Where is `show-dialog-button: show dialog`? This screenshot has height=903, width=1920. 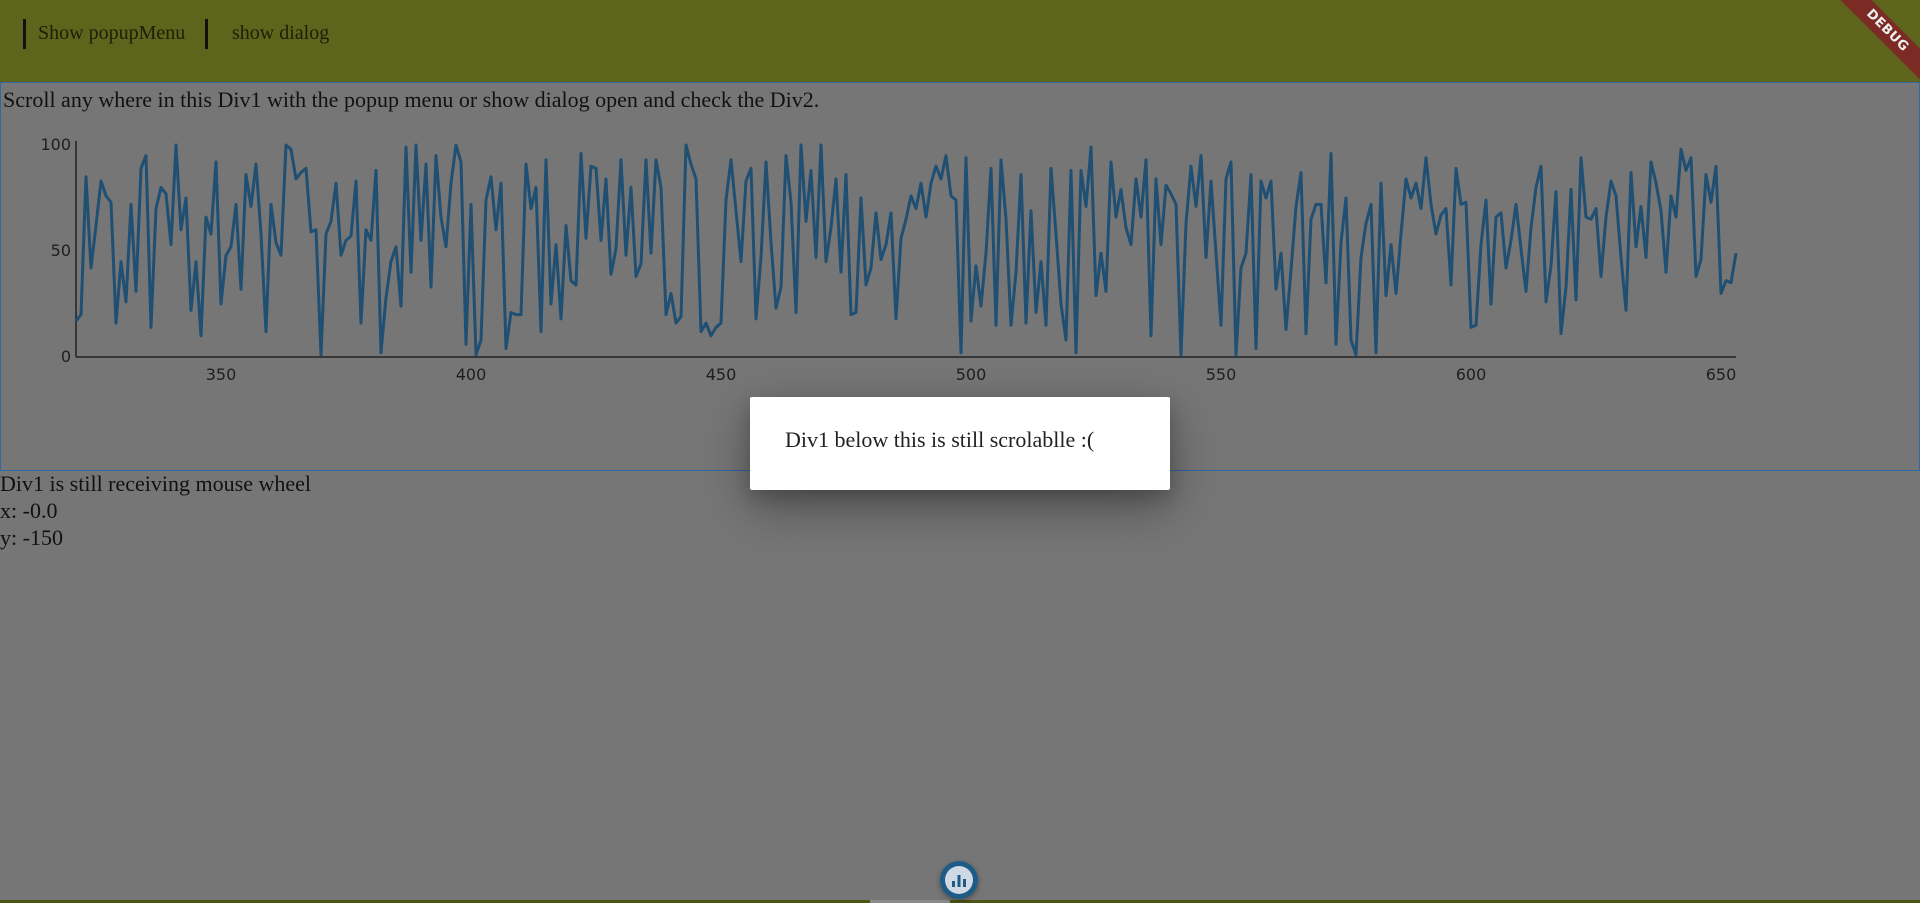
show-dialog-button: show dialog is located at coordinates (280, 33).